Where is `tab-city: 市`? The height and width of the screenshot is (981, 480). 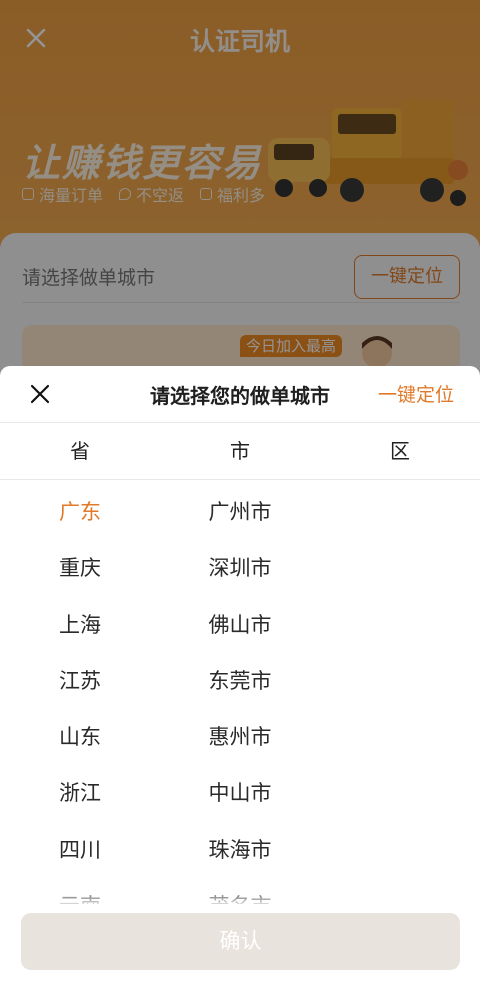 tab-city: 市 is located at coordinates (240, 451).